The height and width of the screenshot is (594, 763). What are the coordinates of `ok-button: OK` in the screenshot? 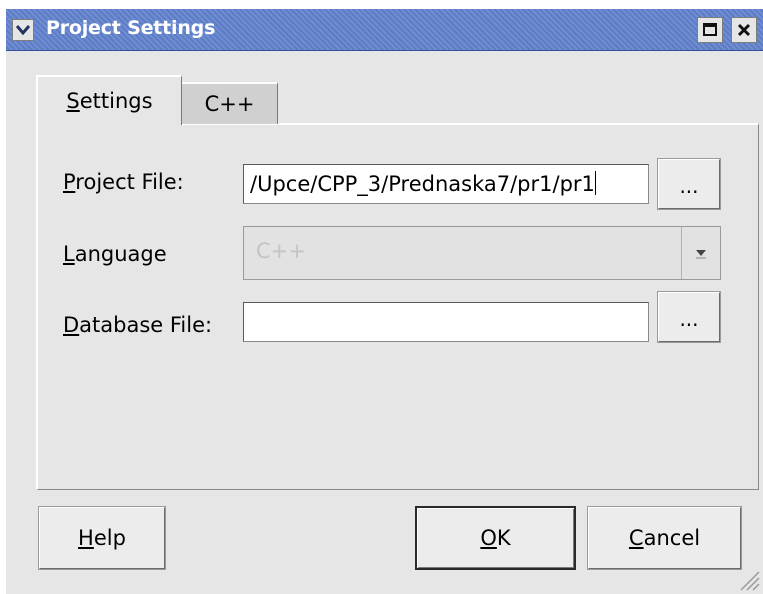 It's located at (495, 538).